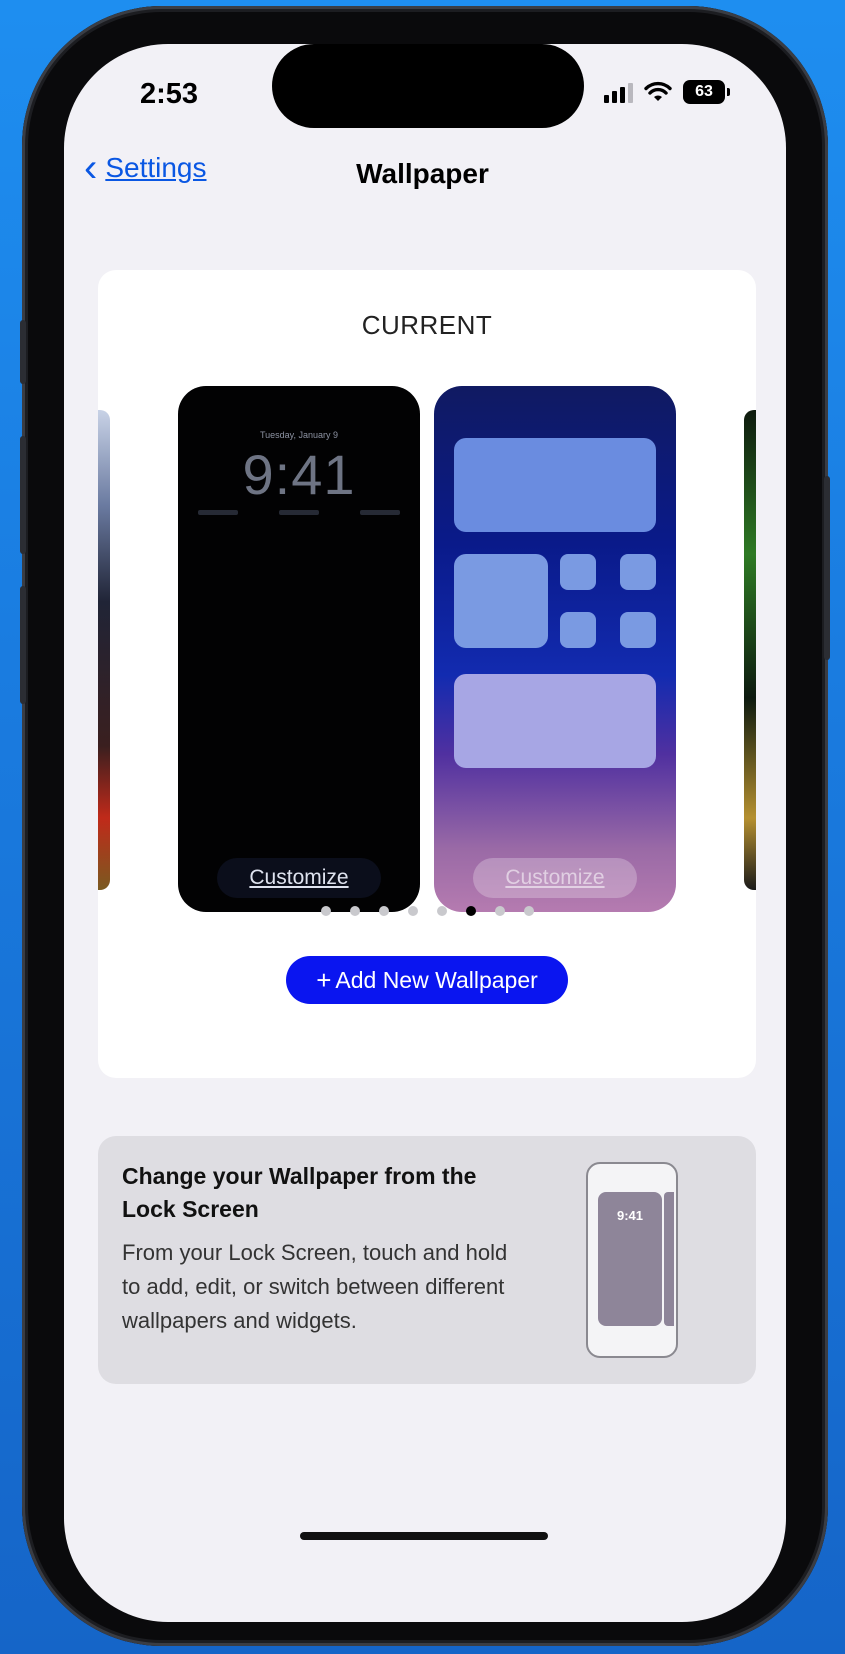  What do you see at coordinates (436, 979) in the screenshot?
I see `add-wallpaper-label: Add New Wallpaper` at bounding box center [436, 979].